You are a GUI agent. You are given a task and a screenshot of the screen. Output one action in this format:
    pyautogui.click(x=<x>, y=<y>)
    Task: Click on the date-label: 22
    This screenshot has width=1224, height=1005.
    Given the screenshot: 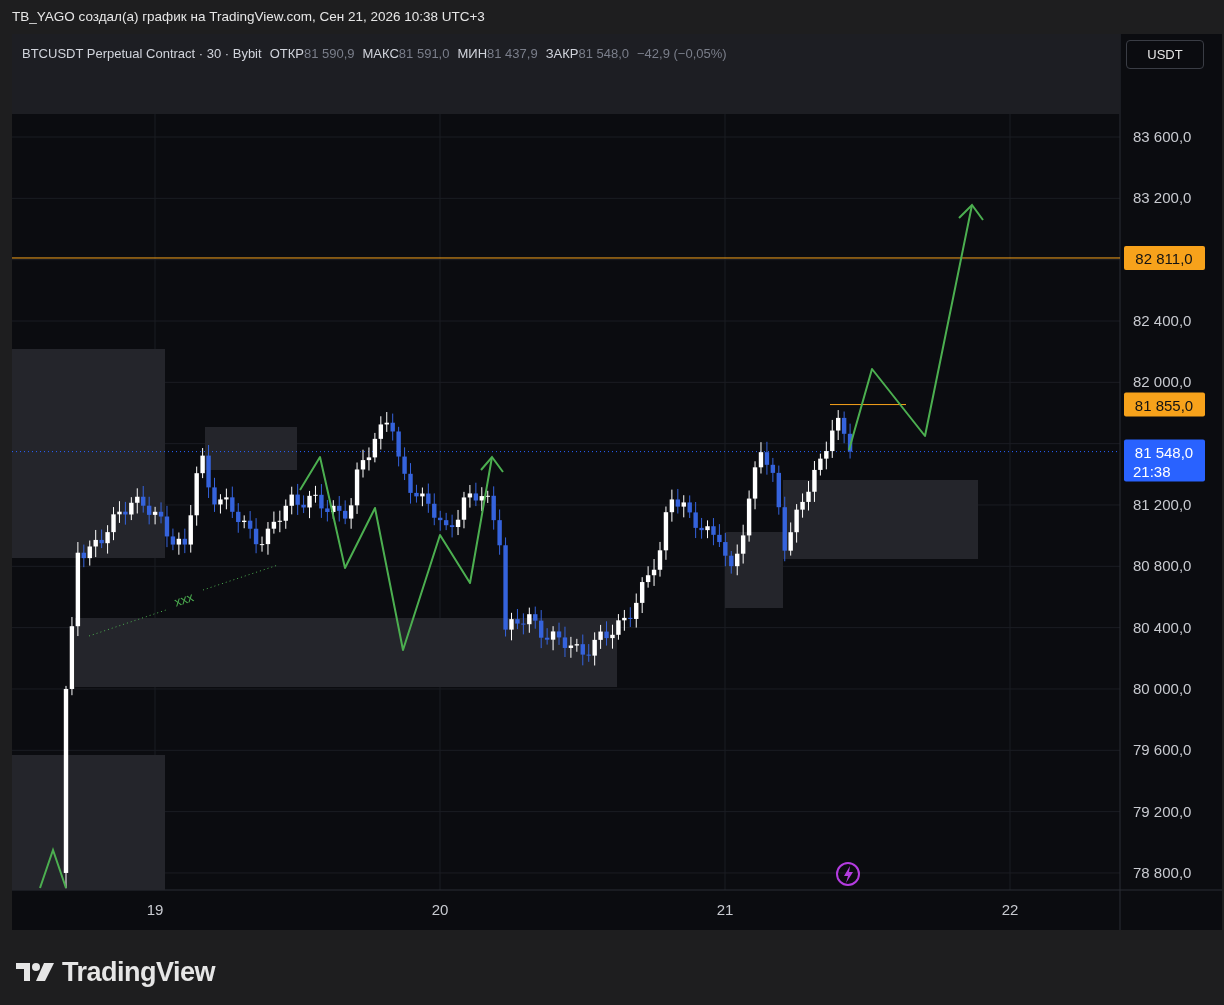 What is the action you would take?
    pyautogui.click(x=1010, y=909)
    